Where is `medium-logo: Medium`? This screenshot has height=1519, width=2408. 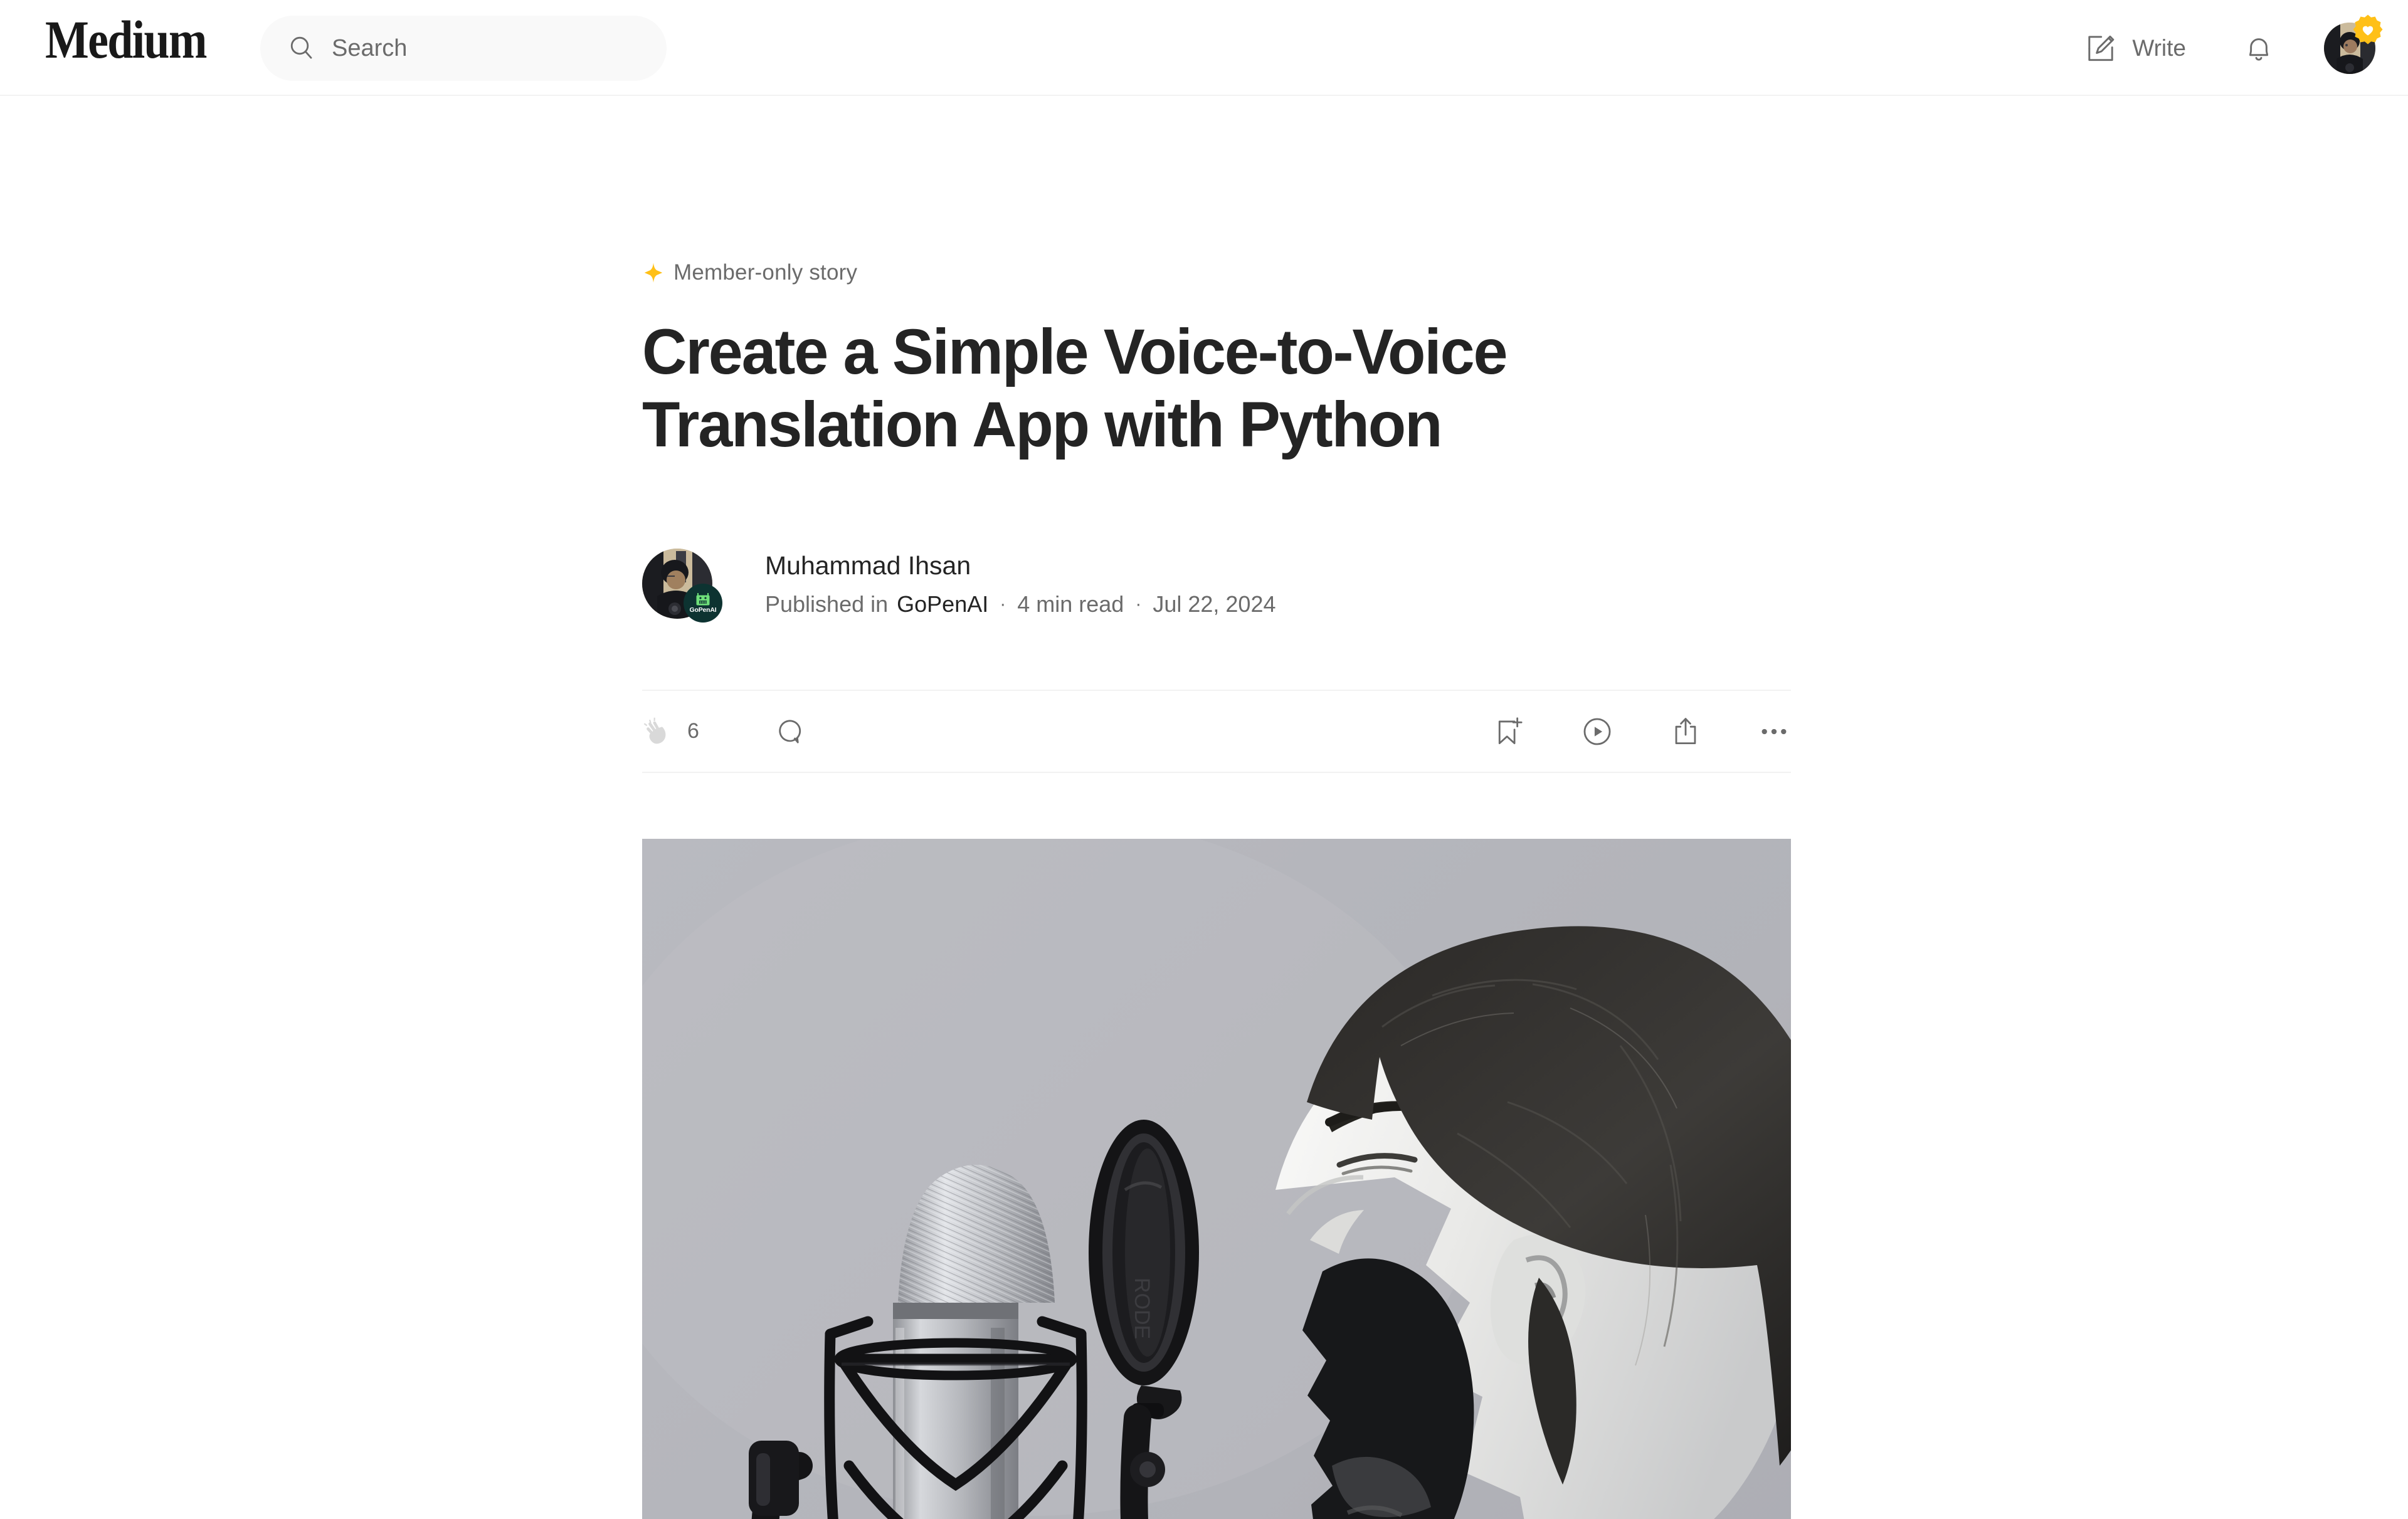 medium-logo: Medium is located at coordinates (126, 39).